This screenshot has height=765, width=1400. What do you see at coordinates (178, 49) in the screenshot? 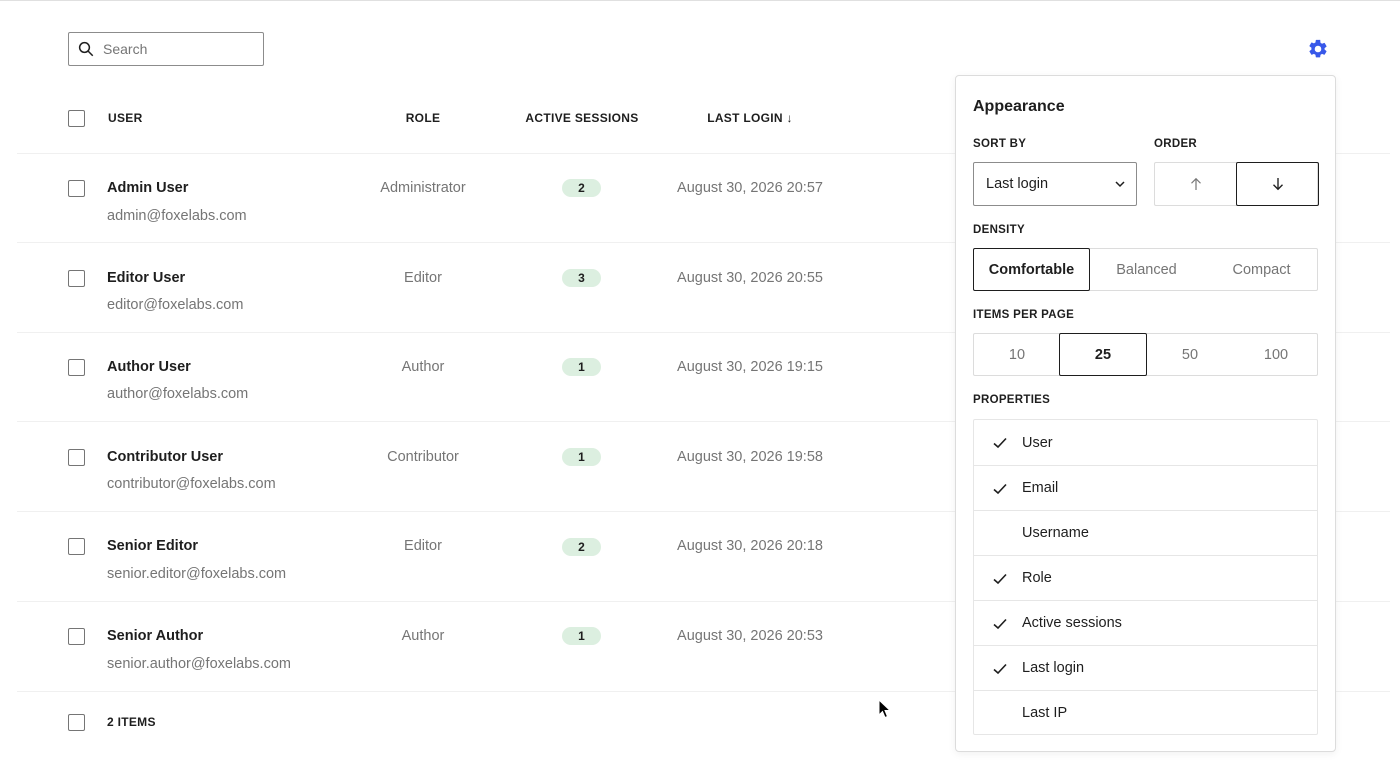
I see `search-input` at bounding box center [178, 49].